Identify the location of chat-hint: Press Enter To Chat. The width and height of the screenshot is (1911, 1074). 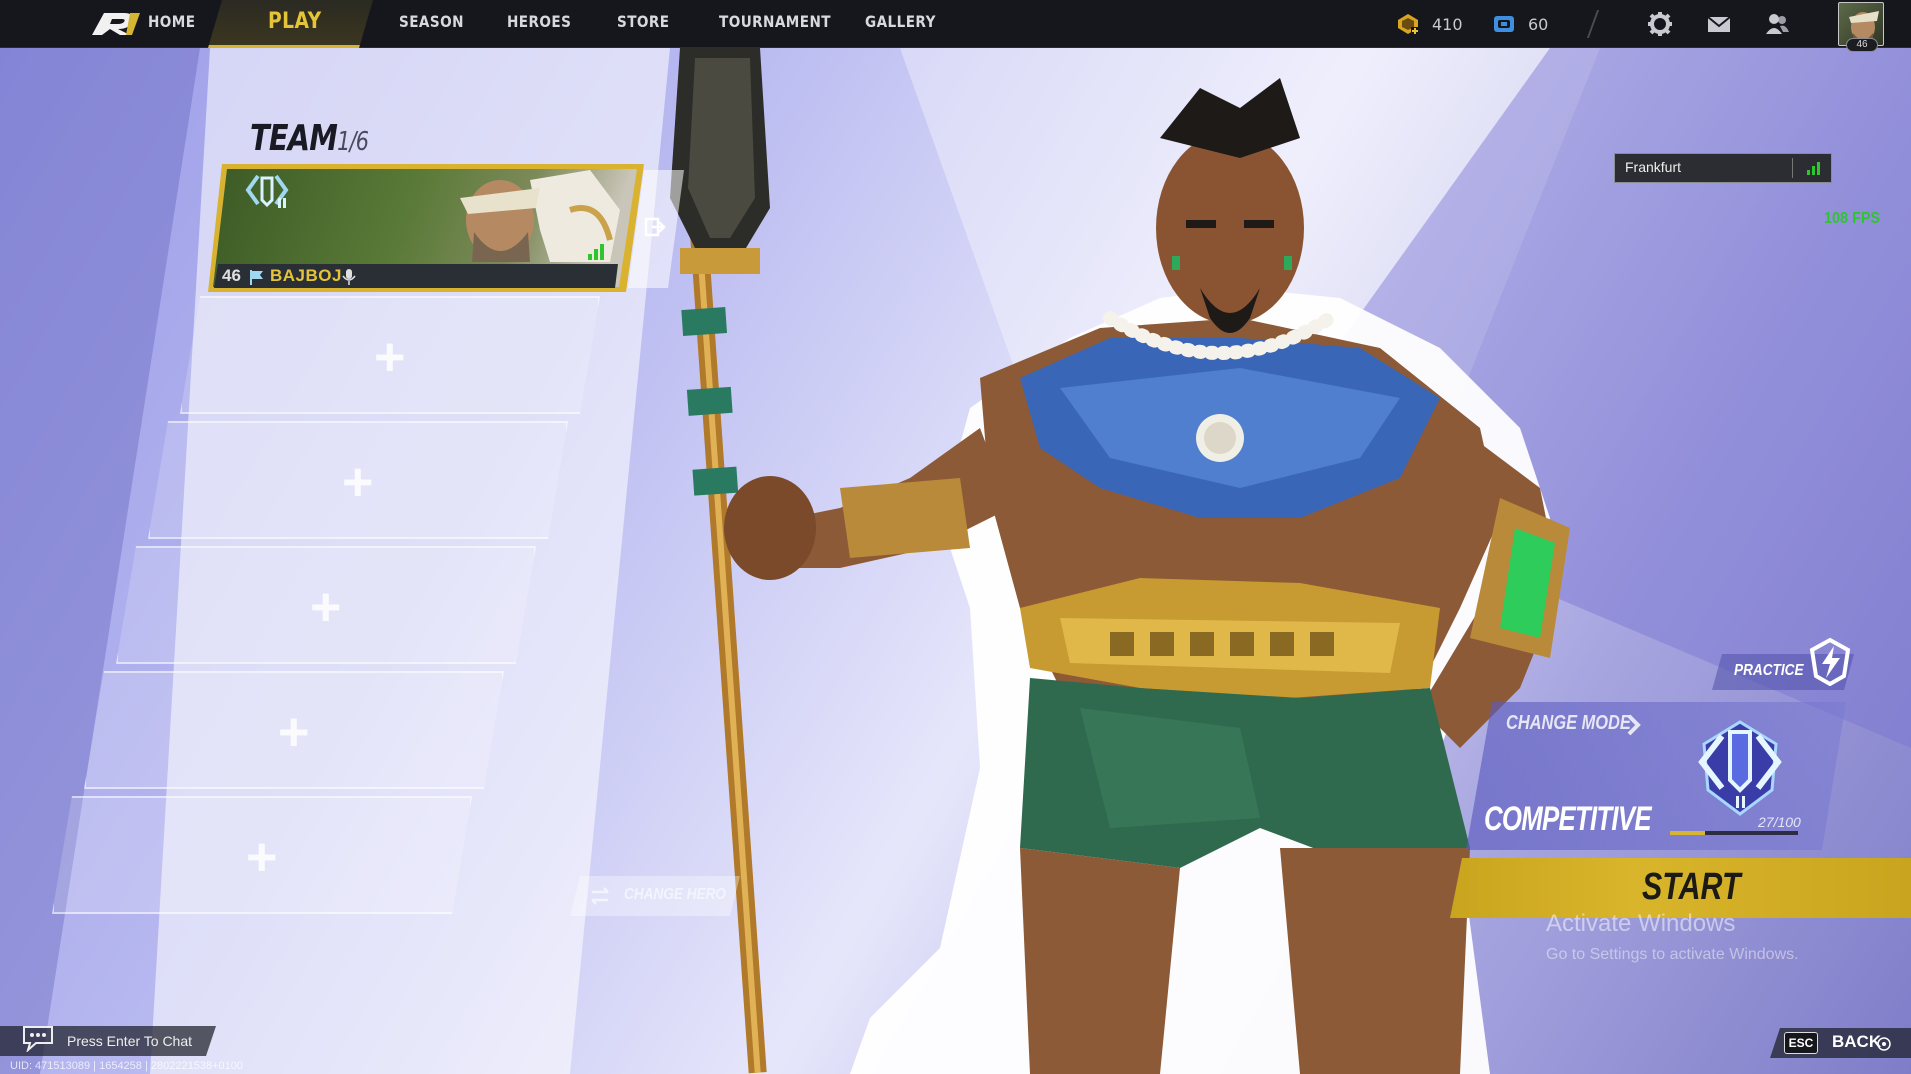
(130, 1041).